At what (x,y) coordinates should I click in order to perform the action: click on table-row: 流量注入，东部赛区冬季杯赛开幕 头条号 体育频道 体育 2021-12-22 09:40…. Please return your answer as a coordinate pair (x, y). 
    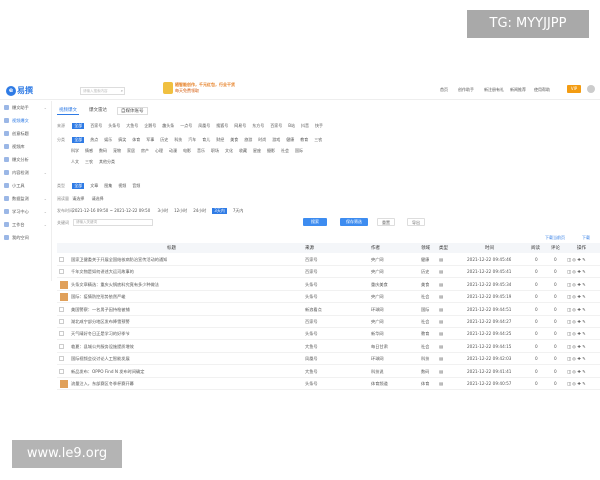
    Looking at the image, I should click on (328, 384).